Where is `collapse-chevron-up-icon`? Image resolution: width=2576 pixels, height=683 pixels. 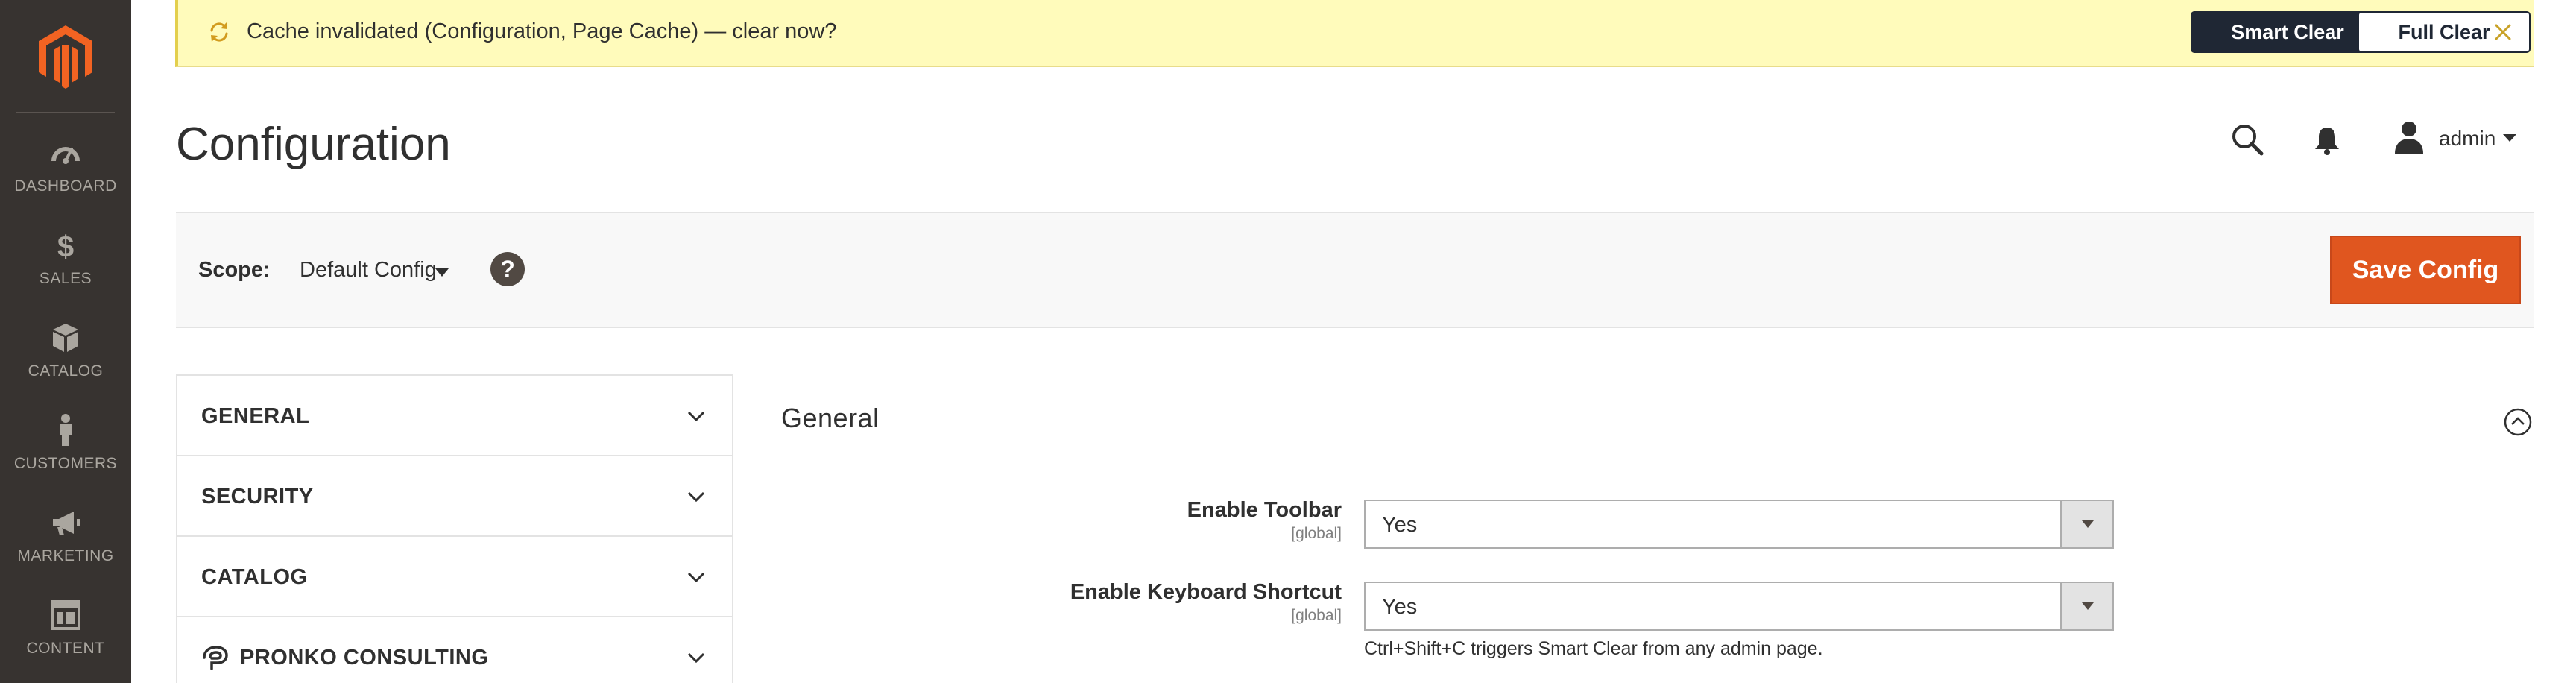
collapse-chevron-up-icon is located at coordinates (2518, 422).